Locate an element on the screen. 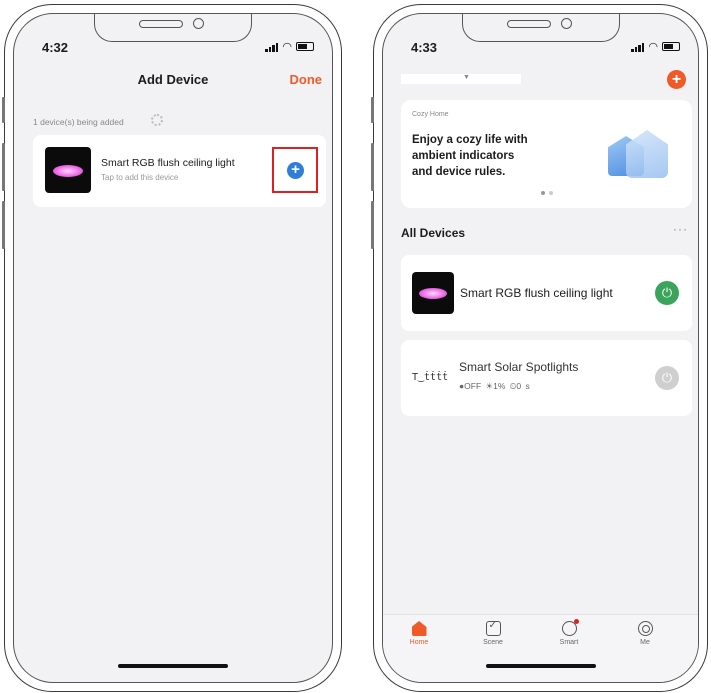 The image size is (711, 693). device-stats: ●OFF ☀1% ⏲0 s is located at coordinates (494, 386).